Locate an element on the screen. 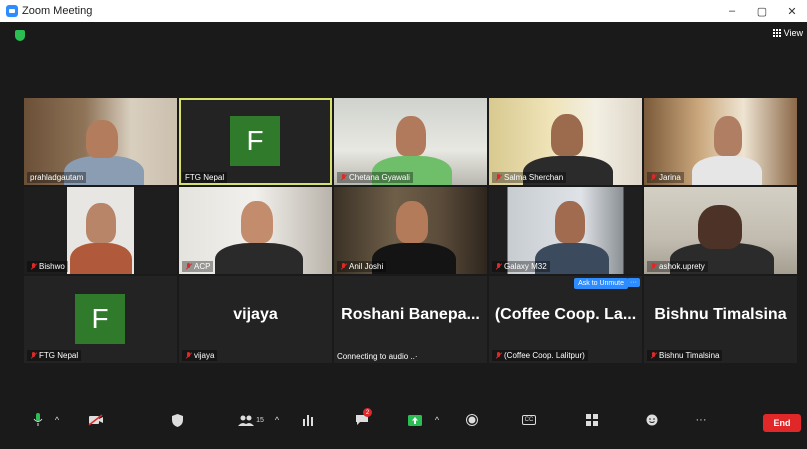 This screenshot has width=807, height=449. chat-button: 2 is located at coordinates (362, 420).